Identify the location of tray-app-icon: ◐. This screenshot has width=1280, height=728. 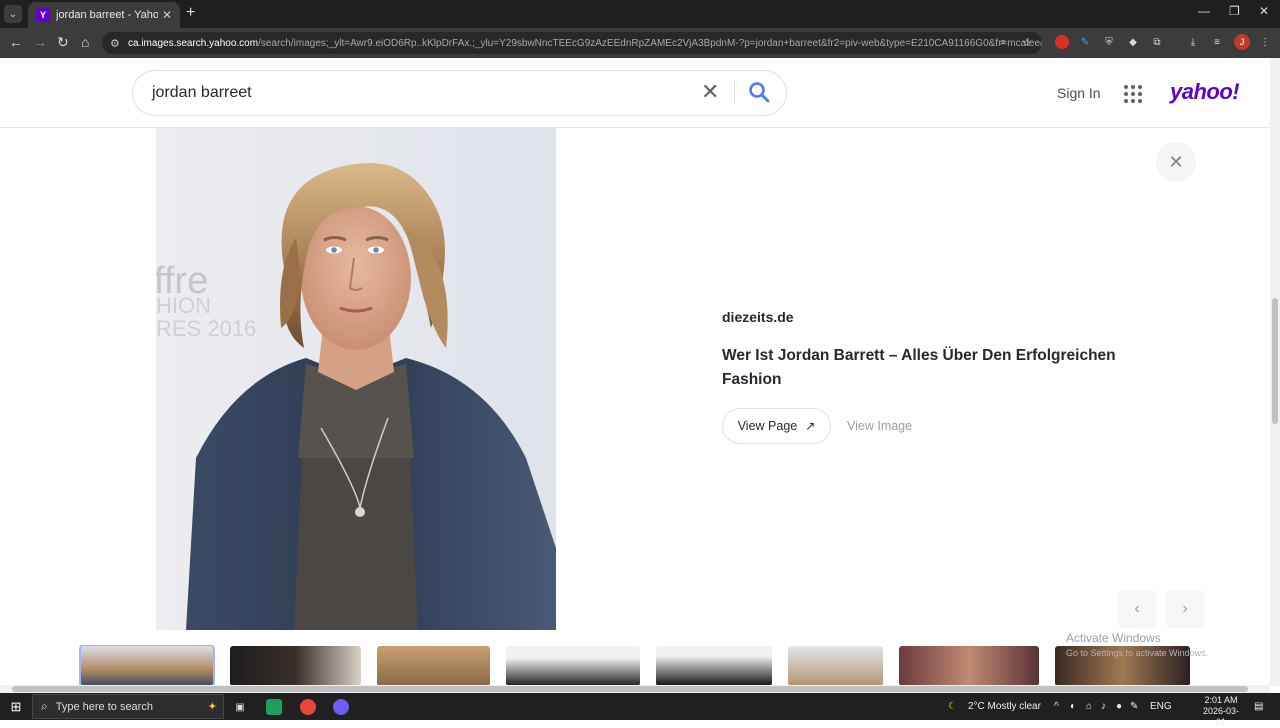
(1073, 706).